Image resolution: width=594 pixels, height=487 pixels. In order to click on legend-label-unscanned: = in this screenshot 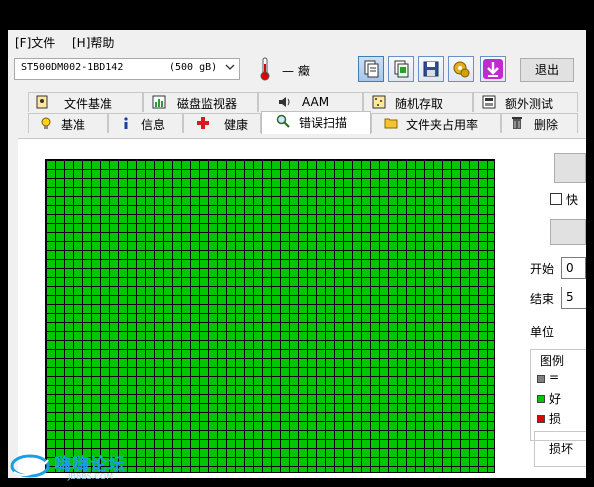, I will do `click(554, 377)`.